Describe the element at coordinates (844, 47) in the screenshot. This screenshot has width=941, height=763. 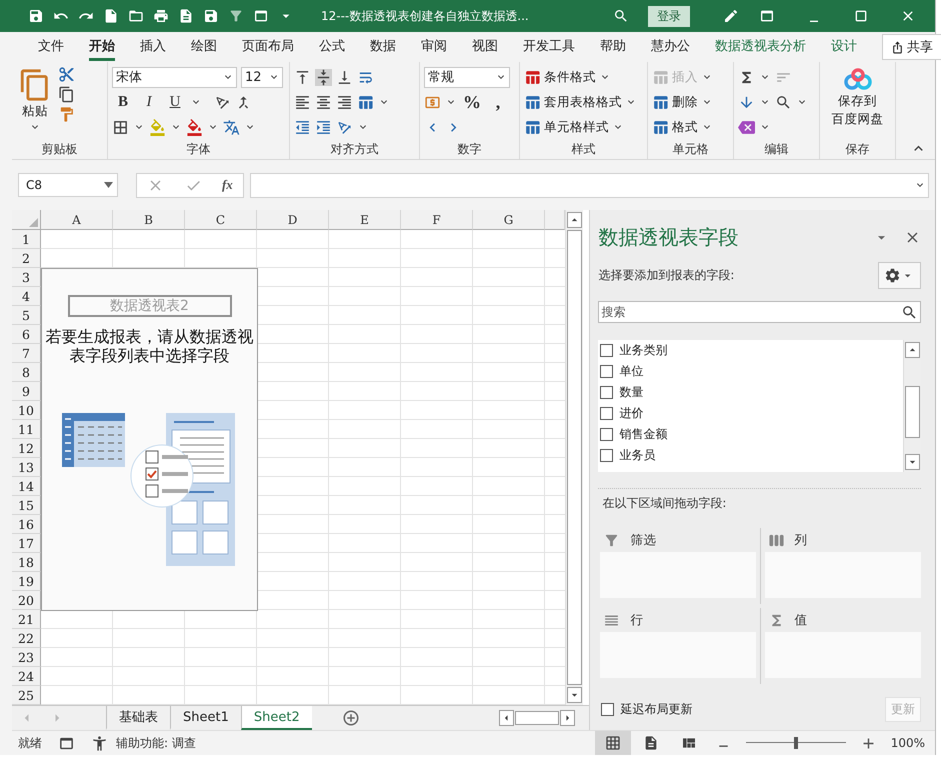
I see `ribbon-tab: 设计` at that location.